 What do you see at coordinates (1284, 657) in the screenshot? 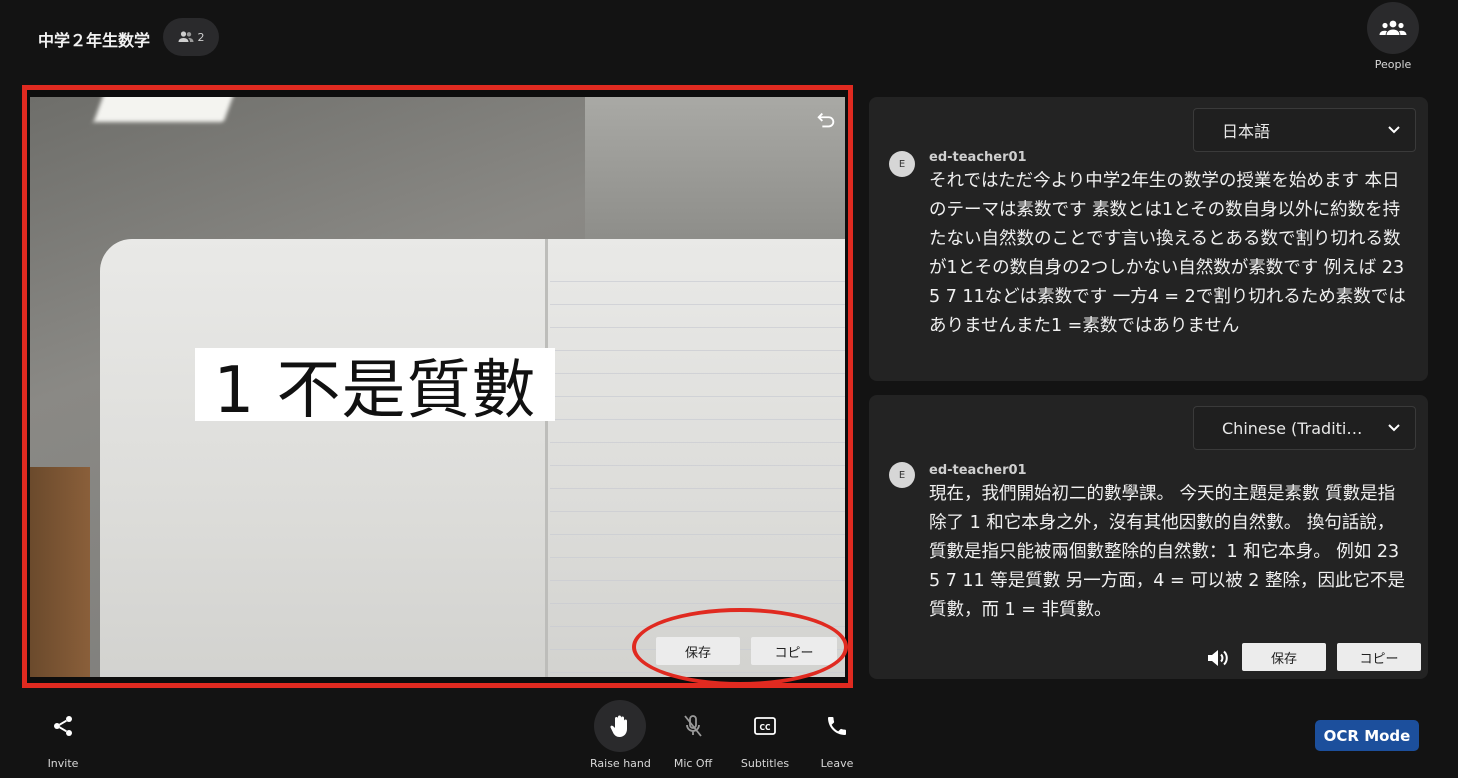
I see `transcript-save-button: 保存` at bounding box center [1284, 657].